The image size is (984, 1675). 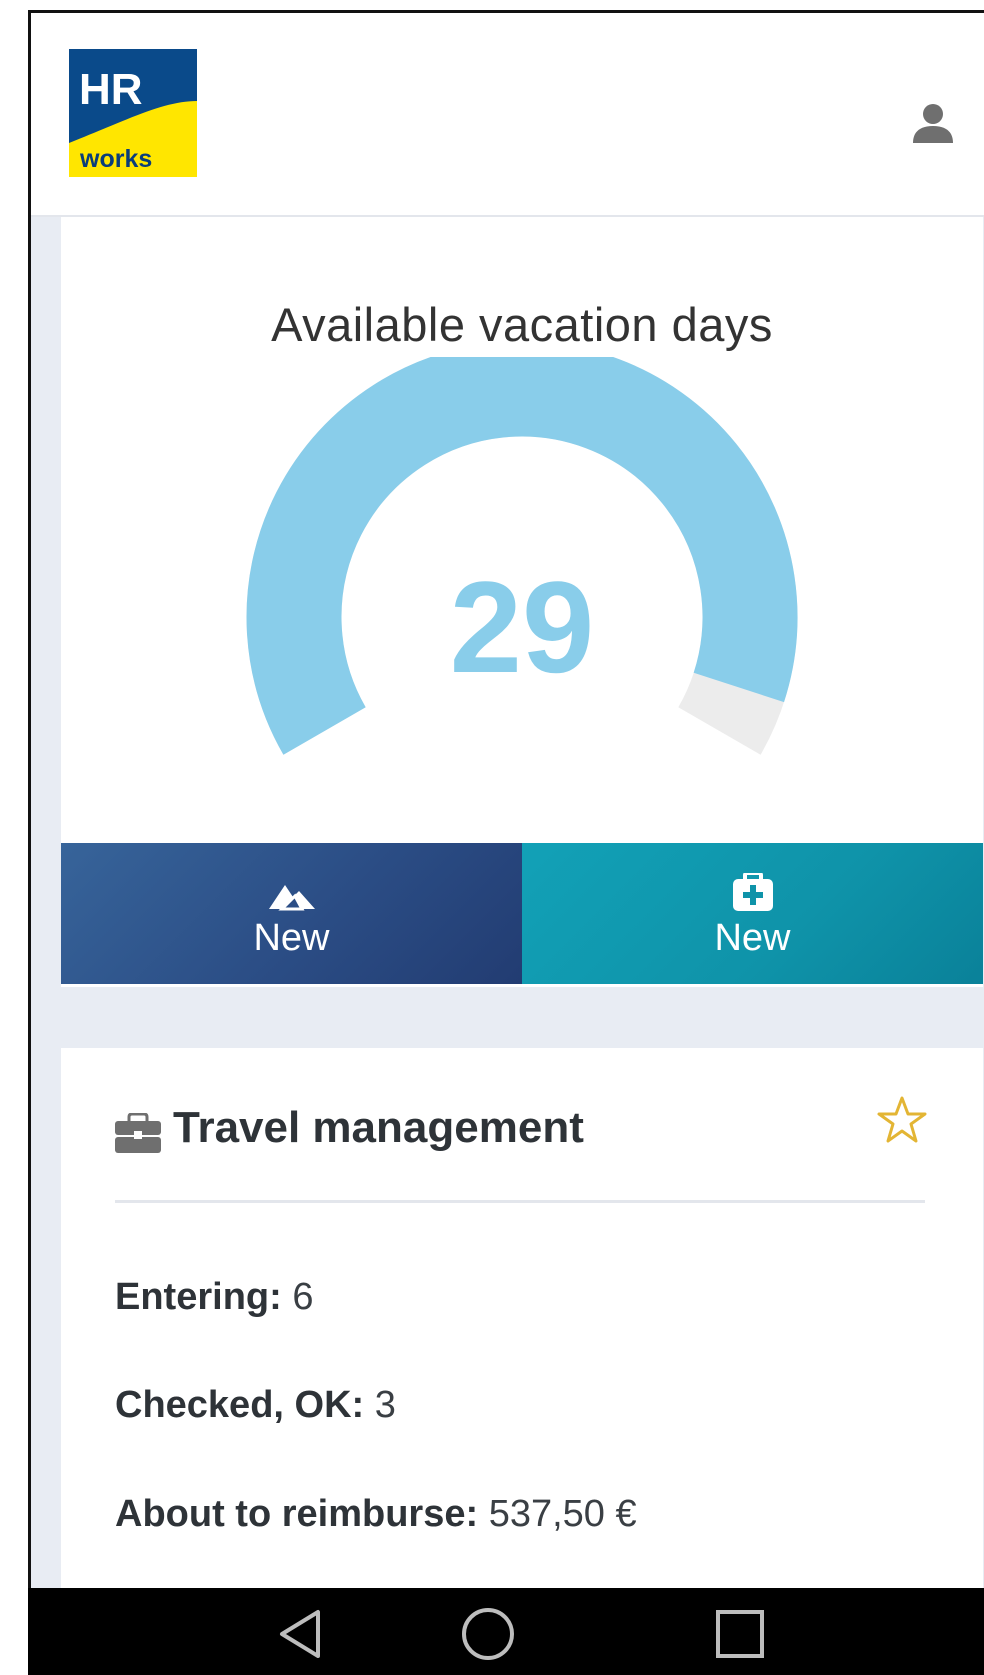 What do you see at coordinates (933, 123) in the screenshot?
I see `user-icon` at bounding box center [933, 123].